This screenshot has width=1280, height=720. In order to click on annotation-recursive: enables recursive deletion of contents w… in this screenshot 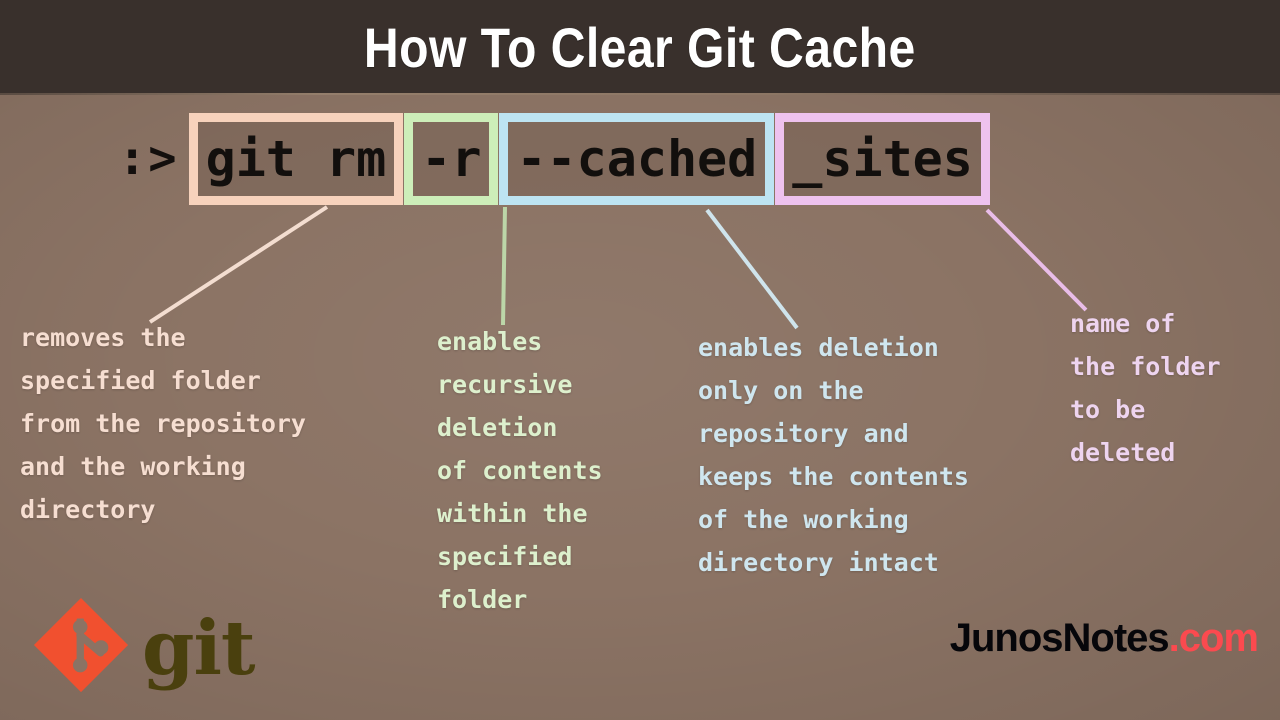, I will do `click(520, 470)`.